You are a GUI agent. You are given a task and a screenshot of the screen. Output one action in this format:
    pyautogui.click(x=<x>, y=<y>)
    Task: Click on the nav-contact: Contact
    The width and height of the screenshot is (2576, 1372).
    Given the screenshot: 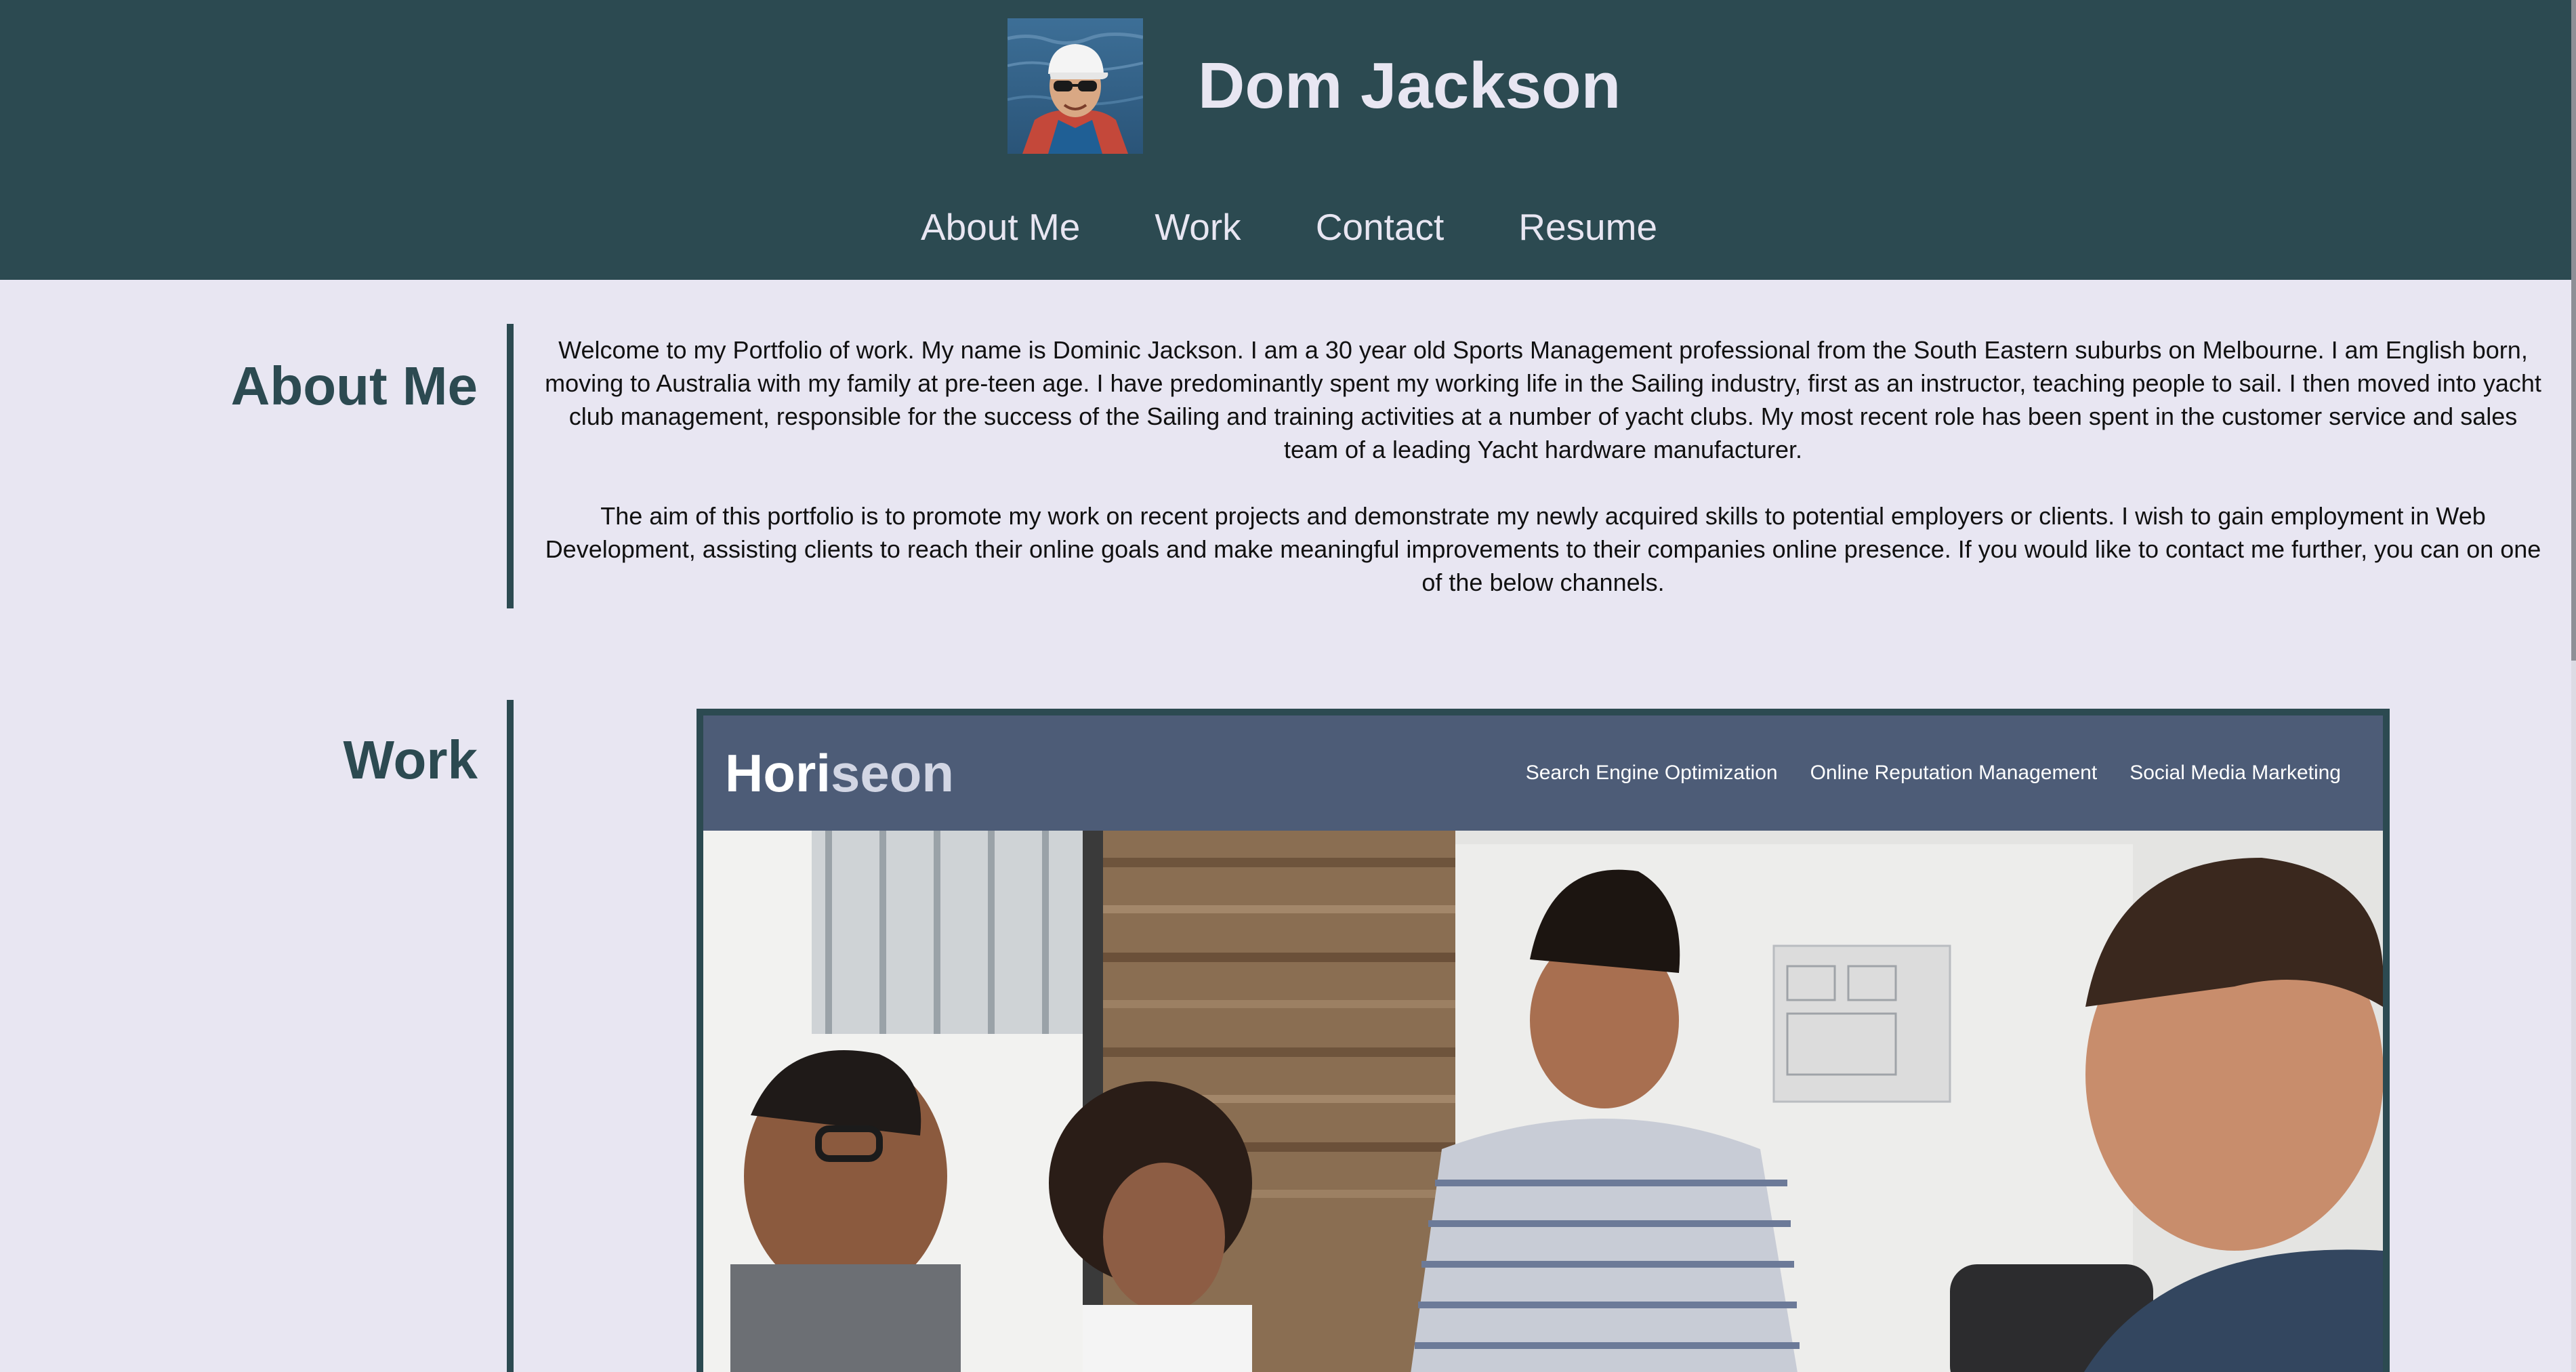 What is the action you would take?
    pyautogui.click(x=1380, y=226)
    